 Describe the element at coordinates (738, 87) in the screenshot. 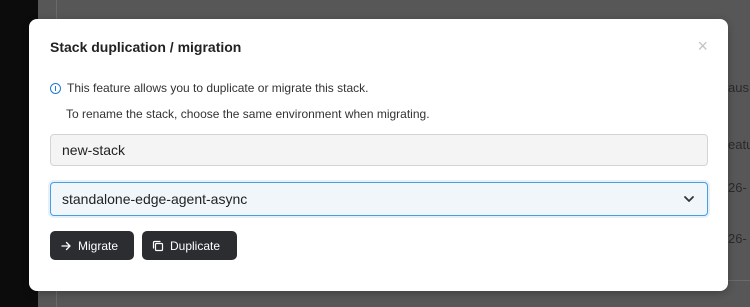

I see `background-text: aus` at that location.